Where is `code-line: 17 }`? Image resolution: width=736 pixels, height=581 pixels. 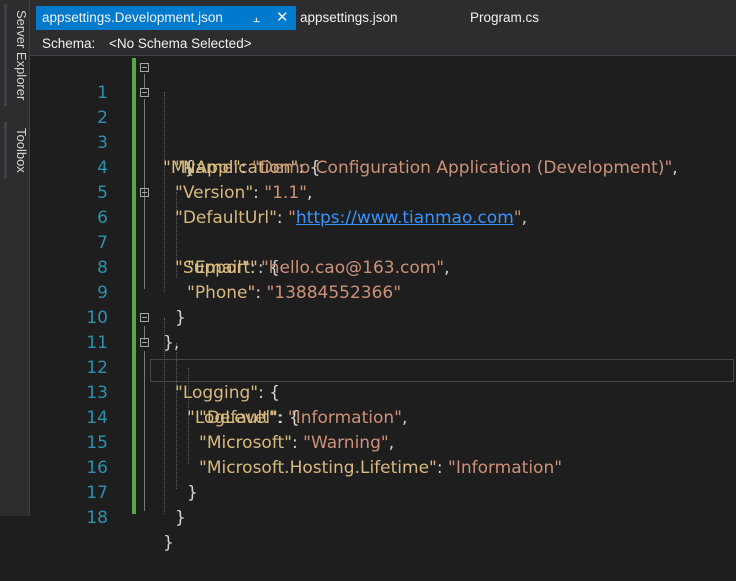
code-line: 17 } is located at coordinates (383, 492).